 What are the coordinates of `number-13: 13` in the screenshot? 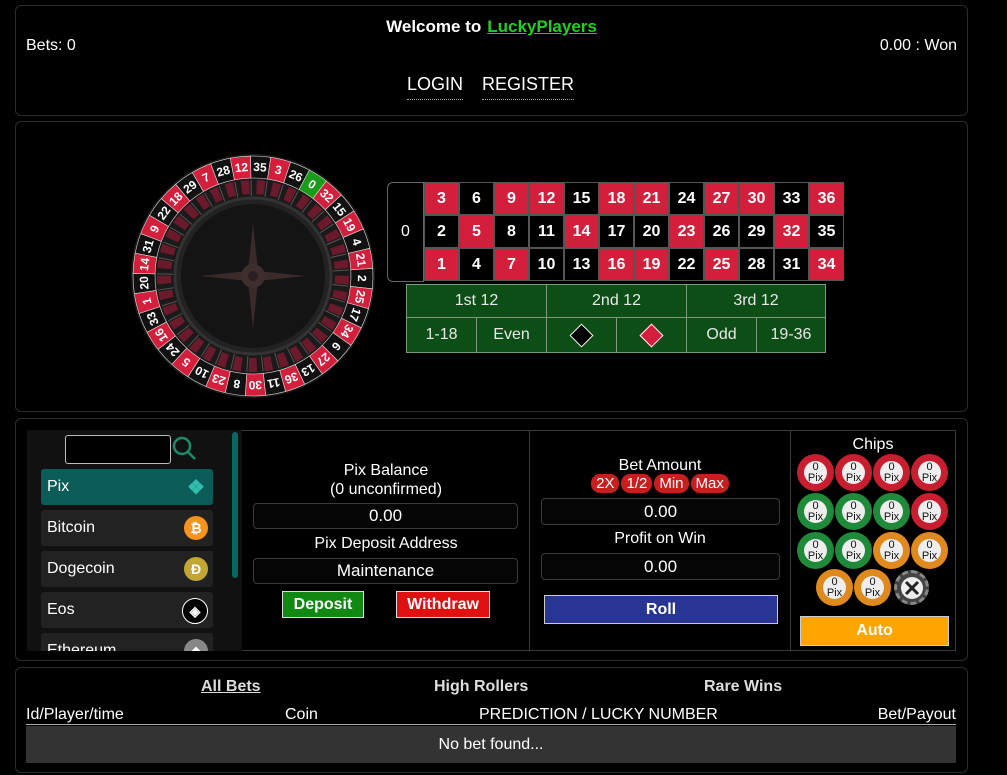 It's located at (581, 264).